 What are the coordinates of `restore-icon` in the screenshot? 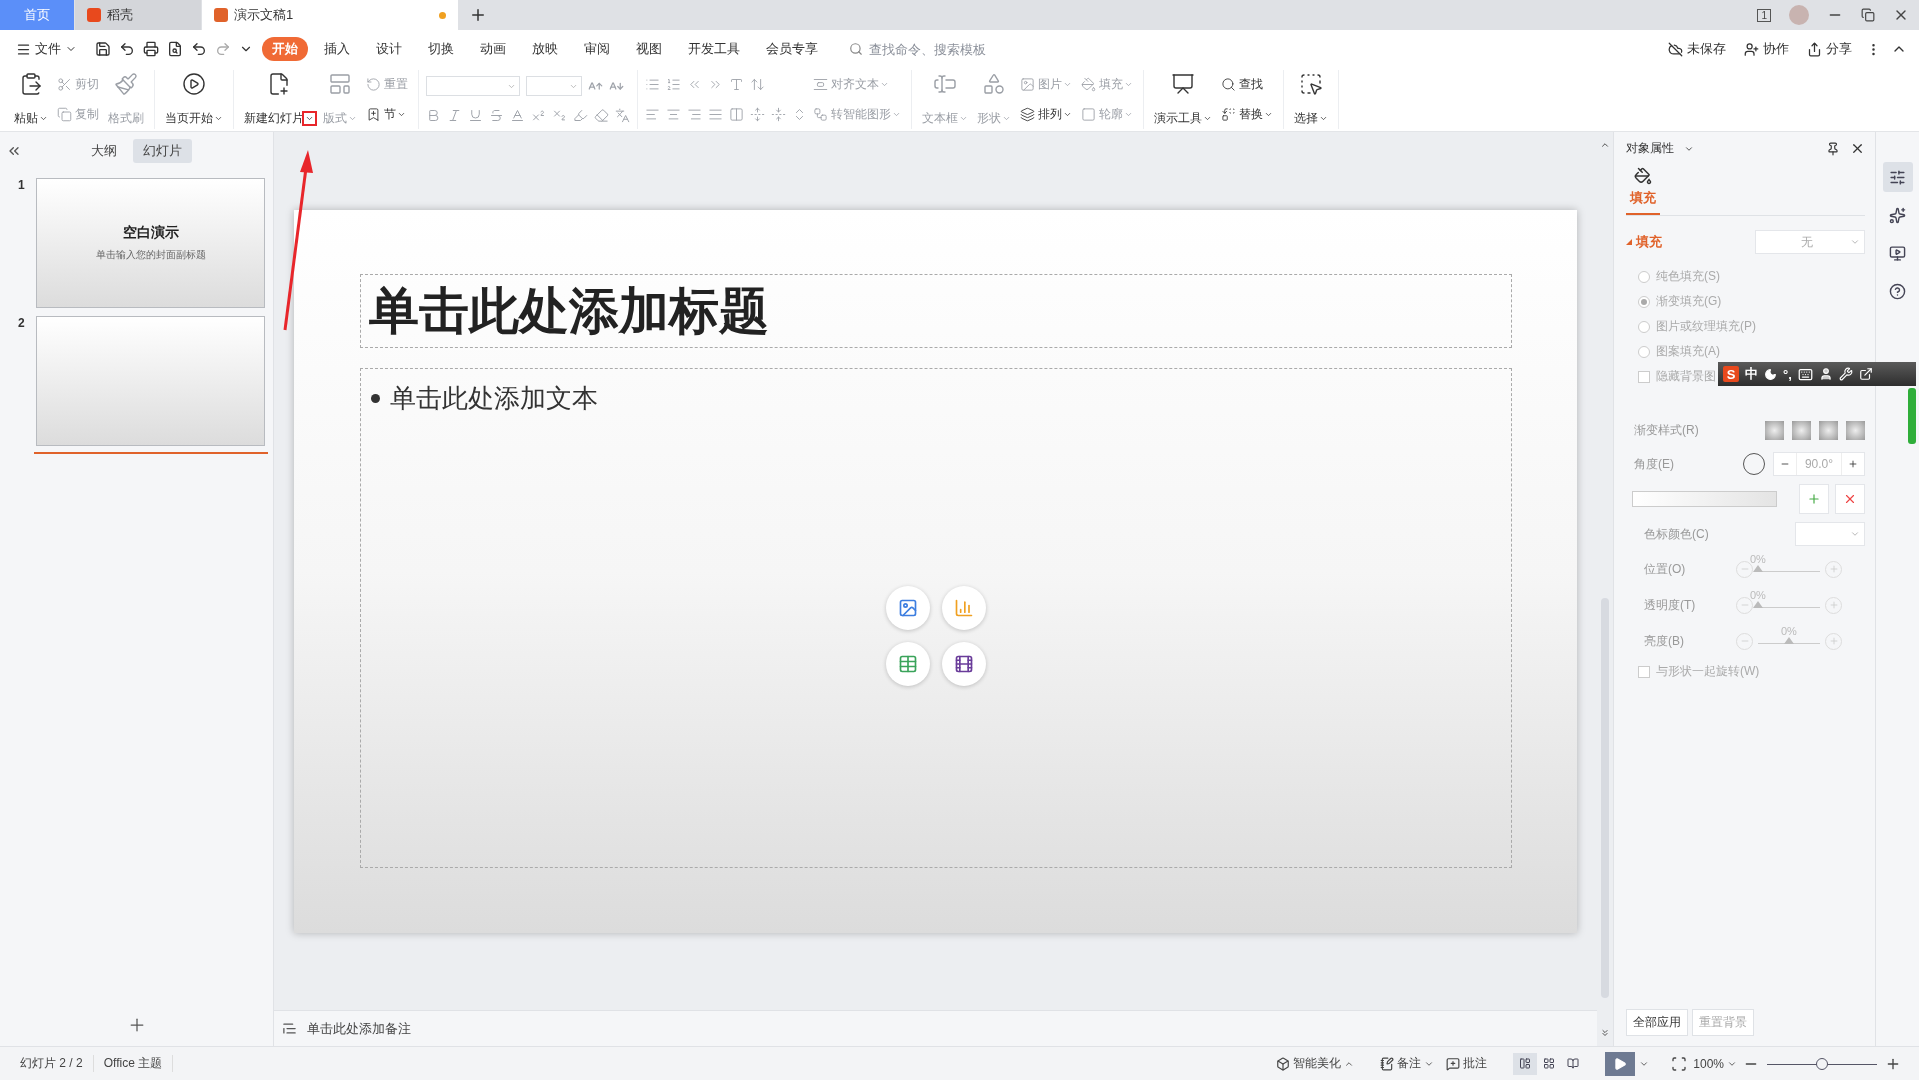 It's located at (1868, 15).